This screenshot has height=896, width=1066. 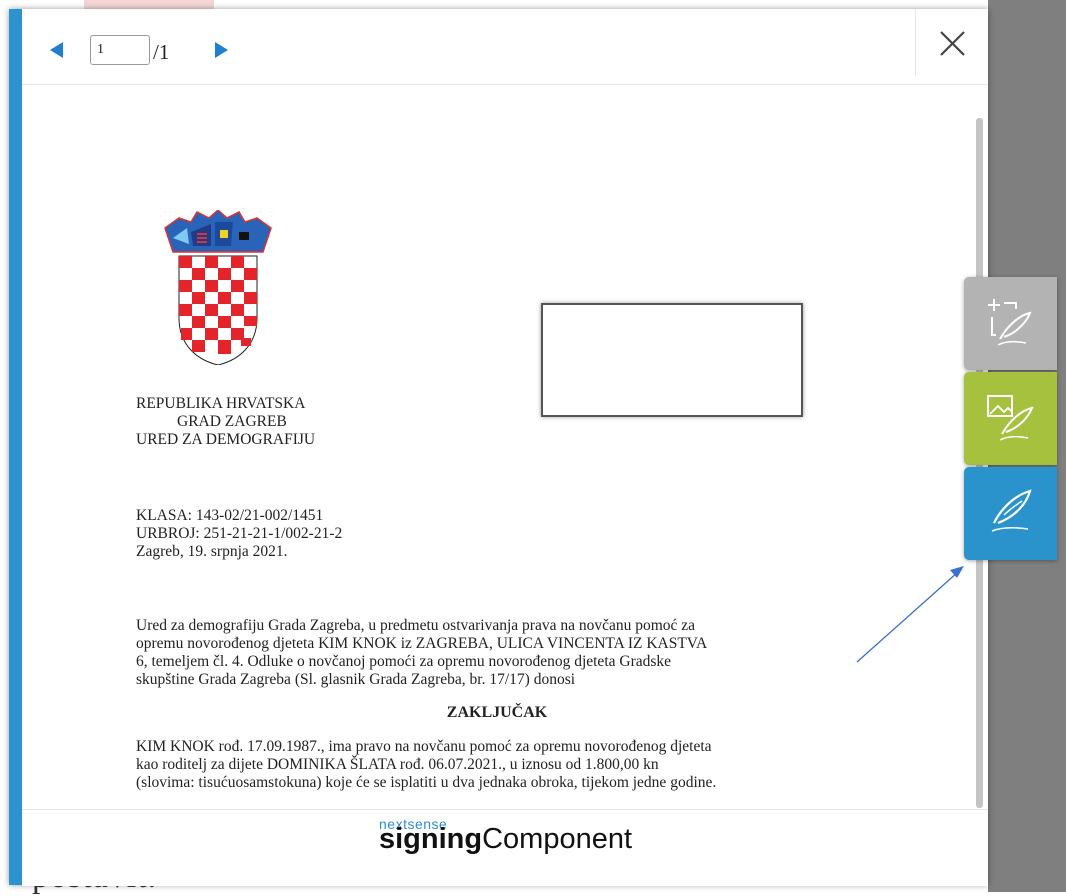 I want to click on document-heading: ZAKLJUČAK, so click(x=497, y=712).